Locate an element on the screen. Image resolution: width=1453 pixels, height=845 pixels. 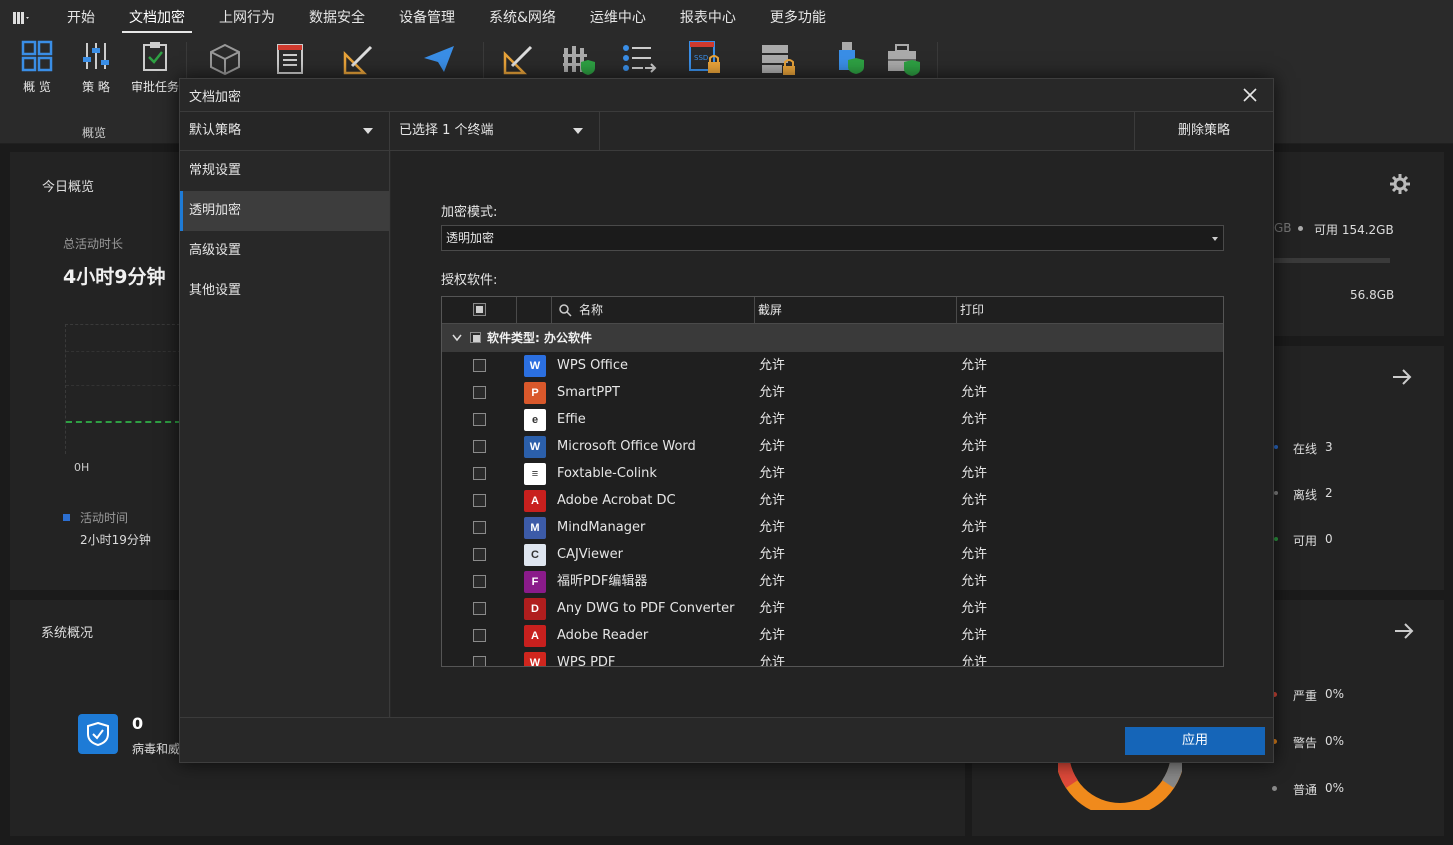
briefcase-shield-icon is located at coordinates (904, 59).